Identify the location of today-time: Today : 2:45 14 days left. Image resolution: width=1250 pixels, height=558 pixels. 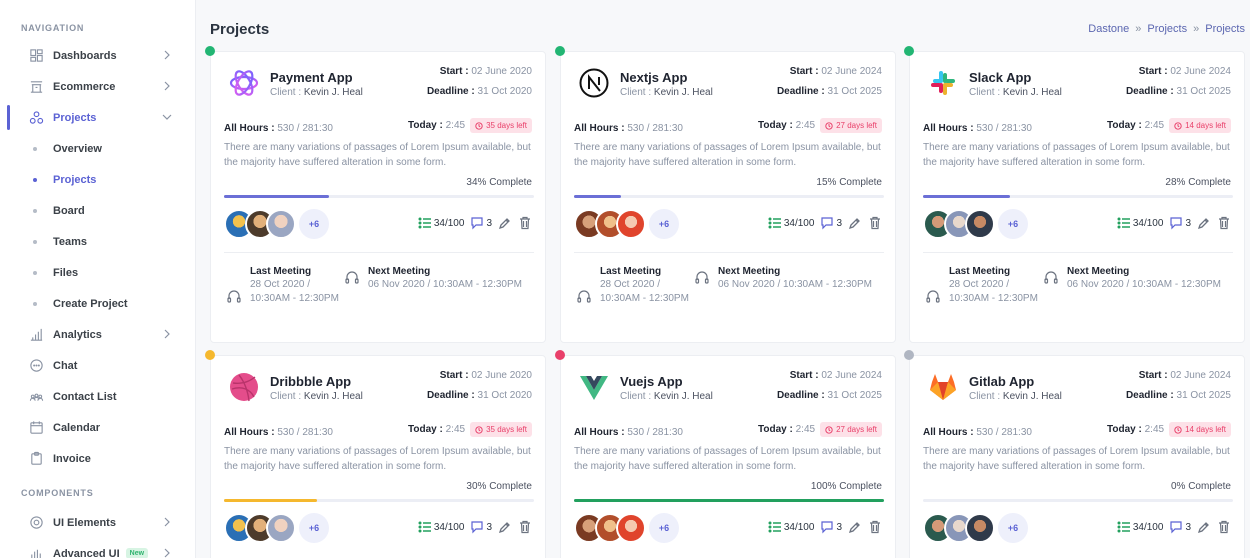
(1169, 429).